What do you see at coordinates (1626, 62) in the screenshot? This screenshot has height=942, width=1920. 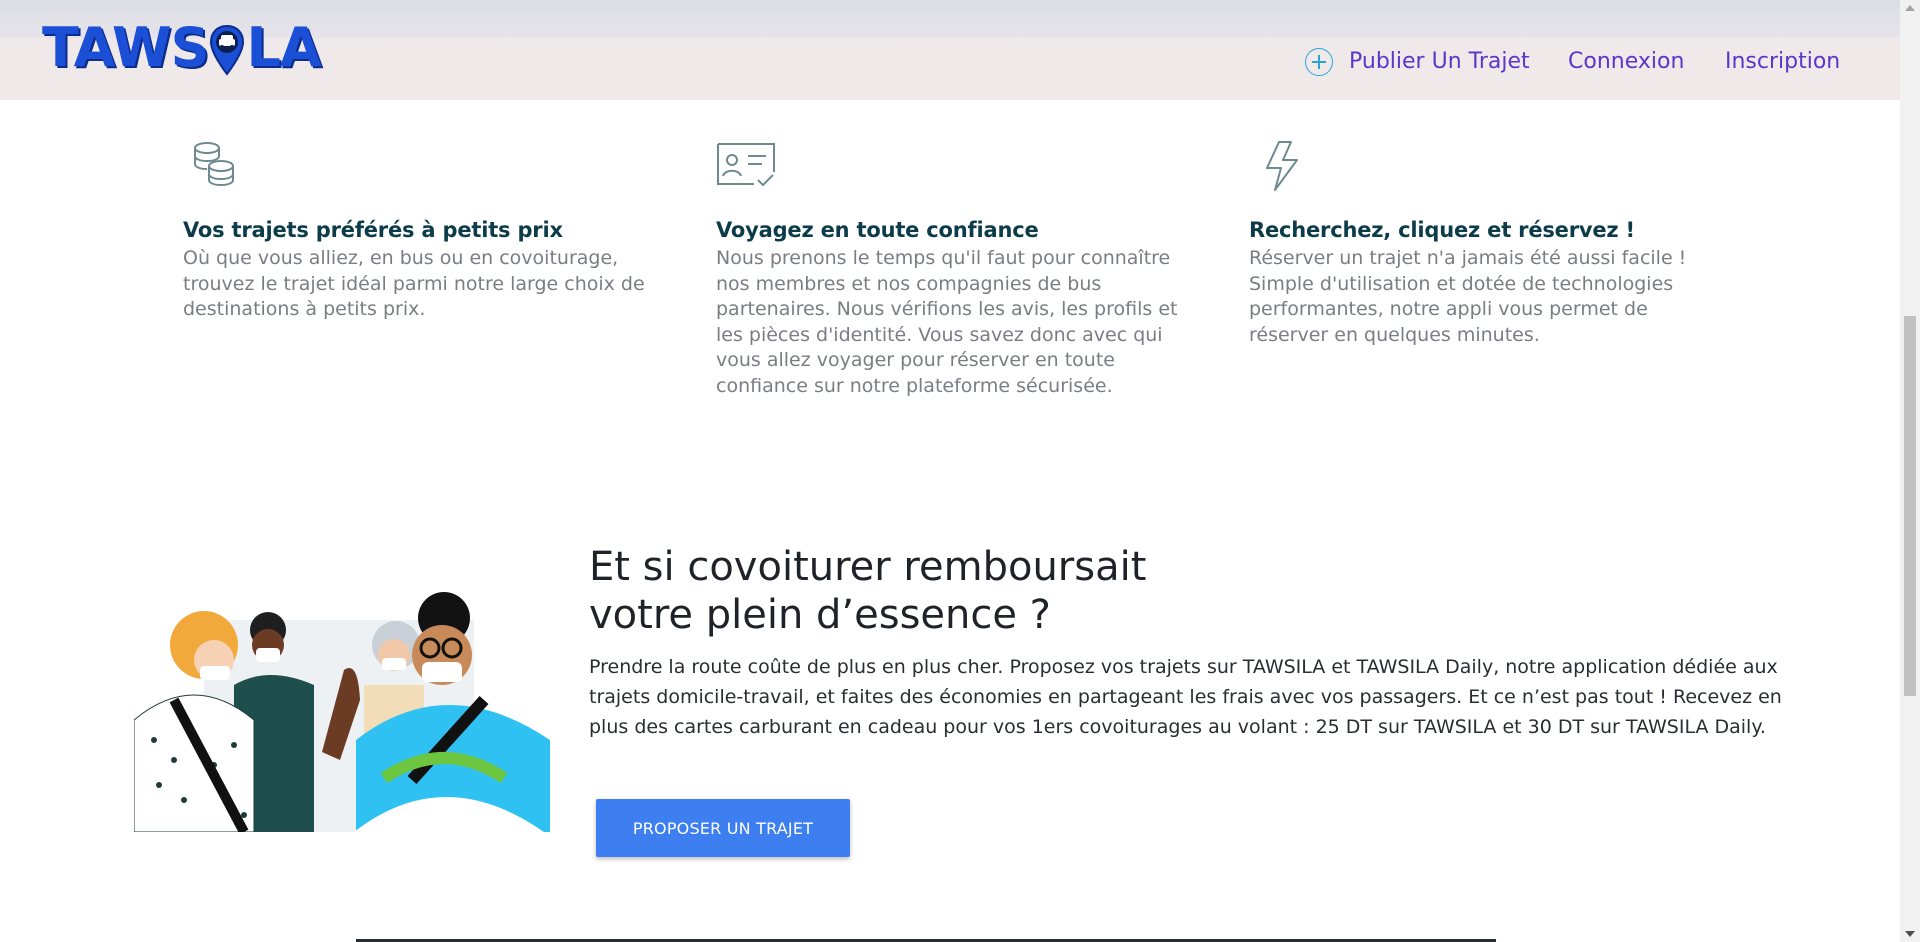 I see `login-link: Connexion` at bounding box center [1626, 62].